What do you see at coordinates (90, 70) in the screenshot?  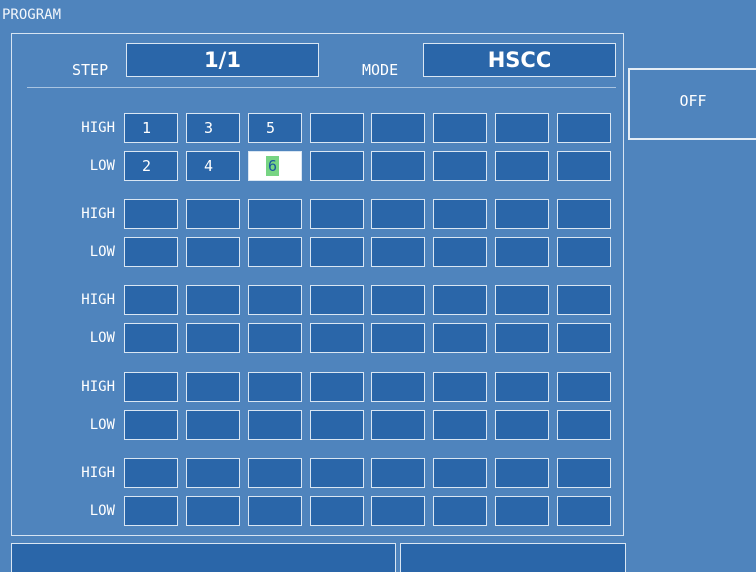 I see `step-label: STEP` at bounding box center [90, 70].